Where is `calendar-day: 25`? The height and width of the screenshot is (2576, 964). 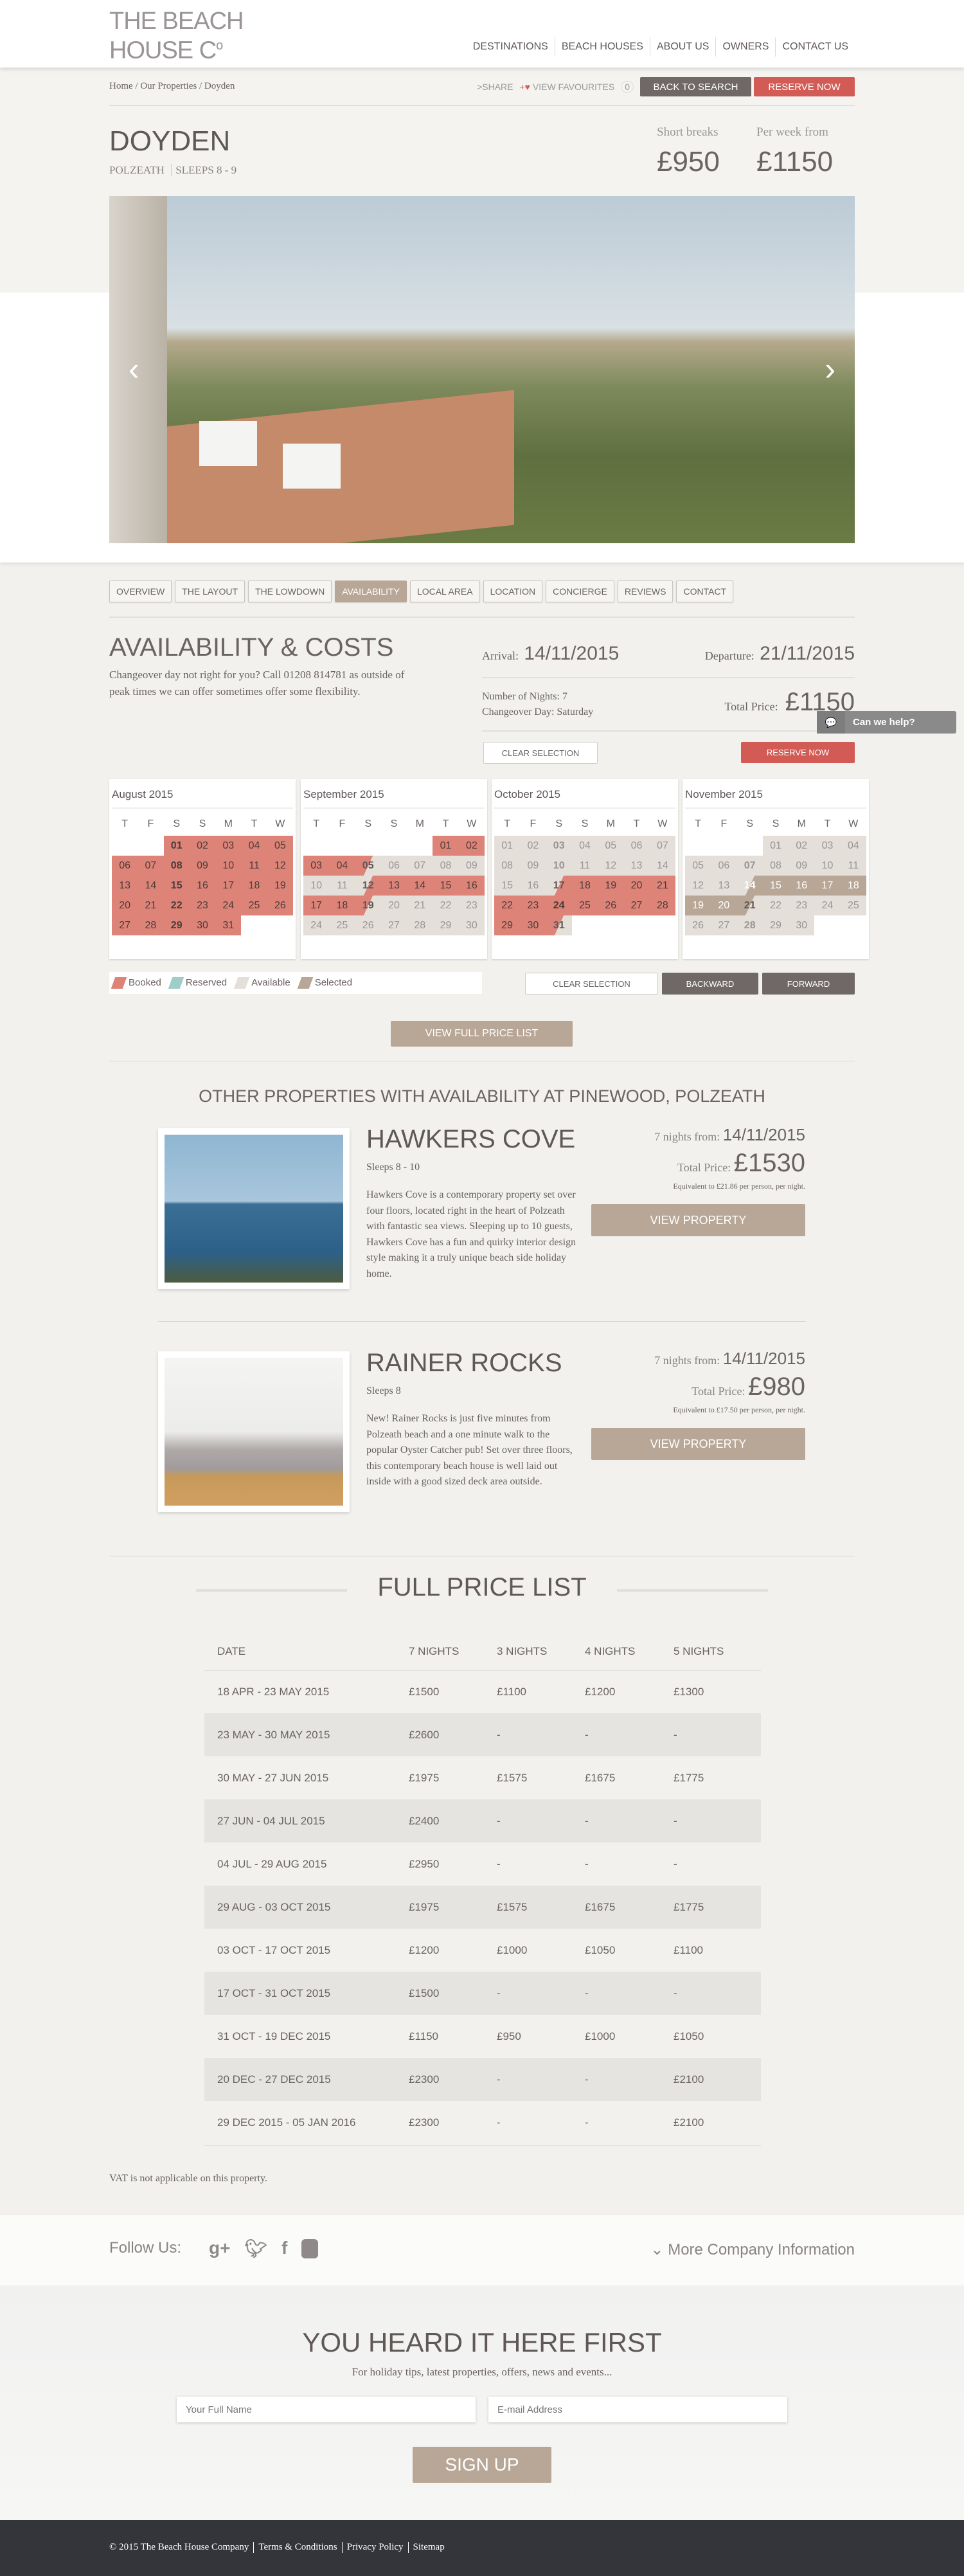 calendar-day: 25 is located at coordinates (853, 905).